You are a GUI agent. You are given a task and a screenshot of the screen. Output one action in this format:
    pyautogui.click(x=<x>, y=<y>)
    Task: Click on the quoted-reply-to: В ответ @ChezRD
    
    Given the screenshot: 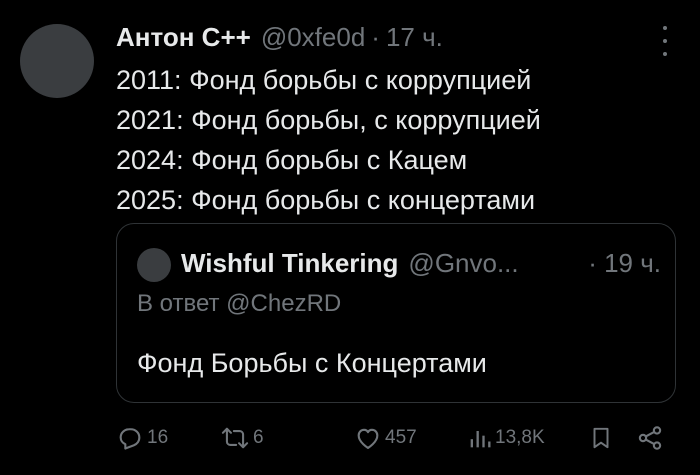 What is the action you would take?
    pyautogui.click(x=239, y=303)
    